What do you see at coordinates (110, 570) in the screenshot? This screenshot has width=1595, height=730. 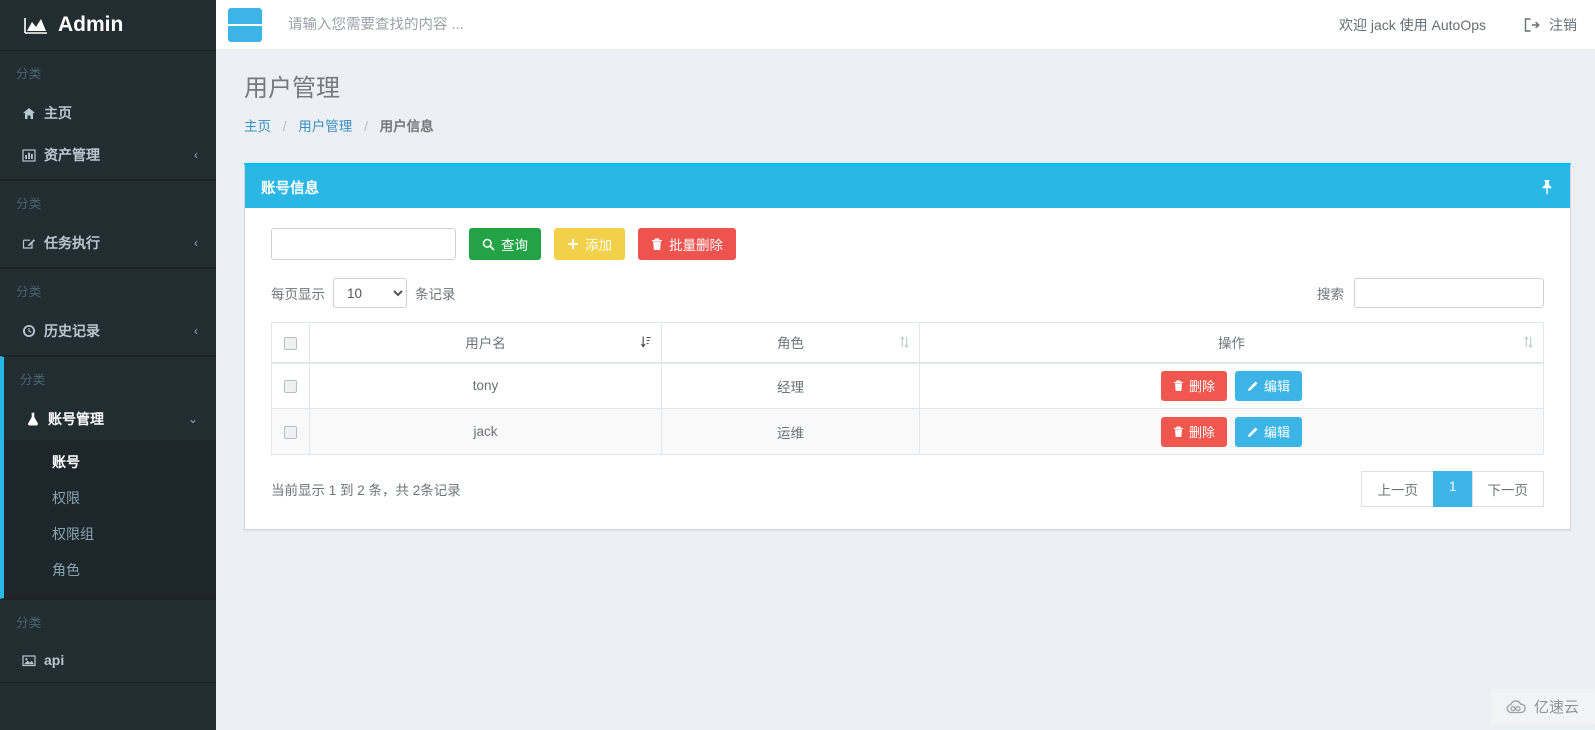 I see `sidebar-subitem-role: 角色` at bounding box center [110, 570].